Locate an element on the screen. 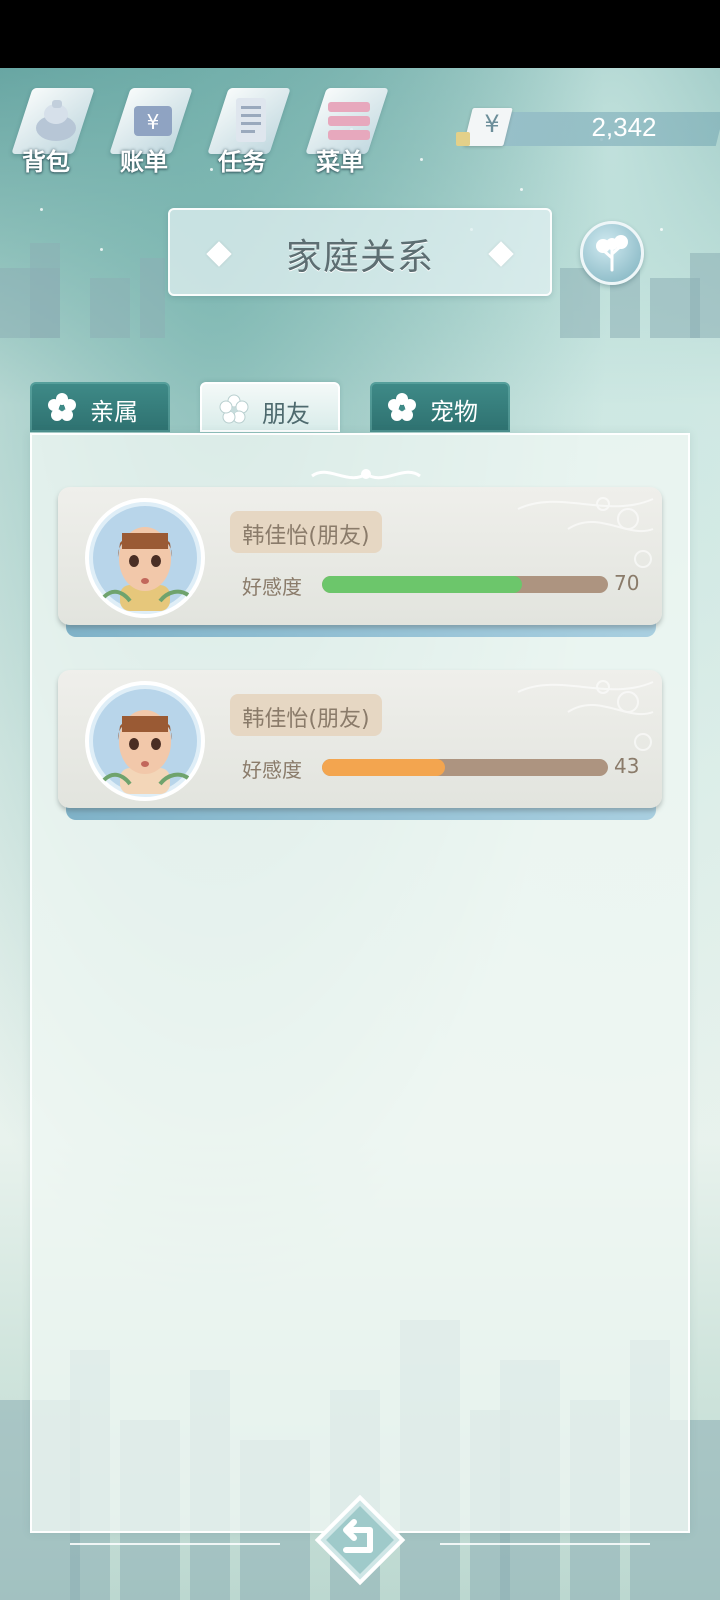 The image size is (720, 1600). money-amount: 2,342 is located at coordinates (624, 127).